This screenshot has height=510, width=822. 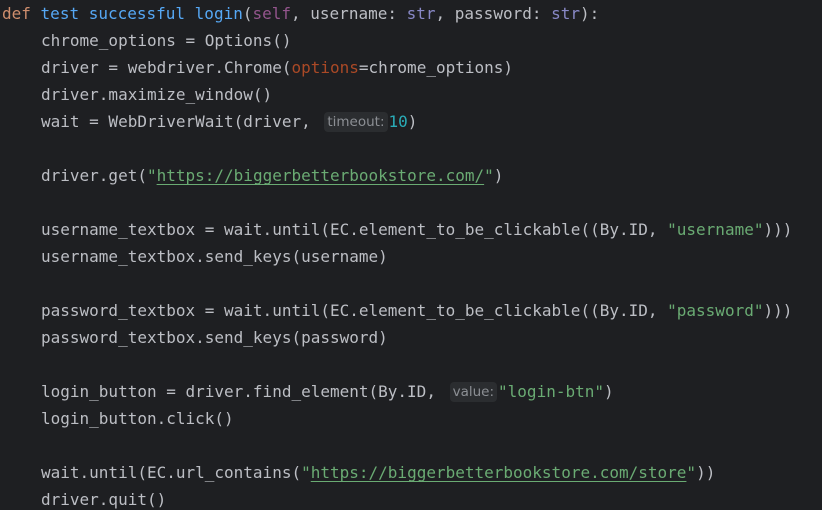 What do you see at coordinates (104, 499) in the screenshot?
I see `code-text: driver.quit()` at bounding box center [104, 499].